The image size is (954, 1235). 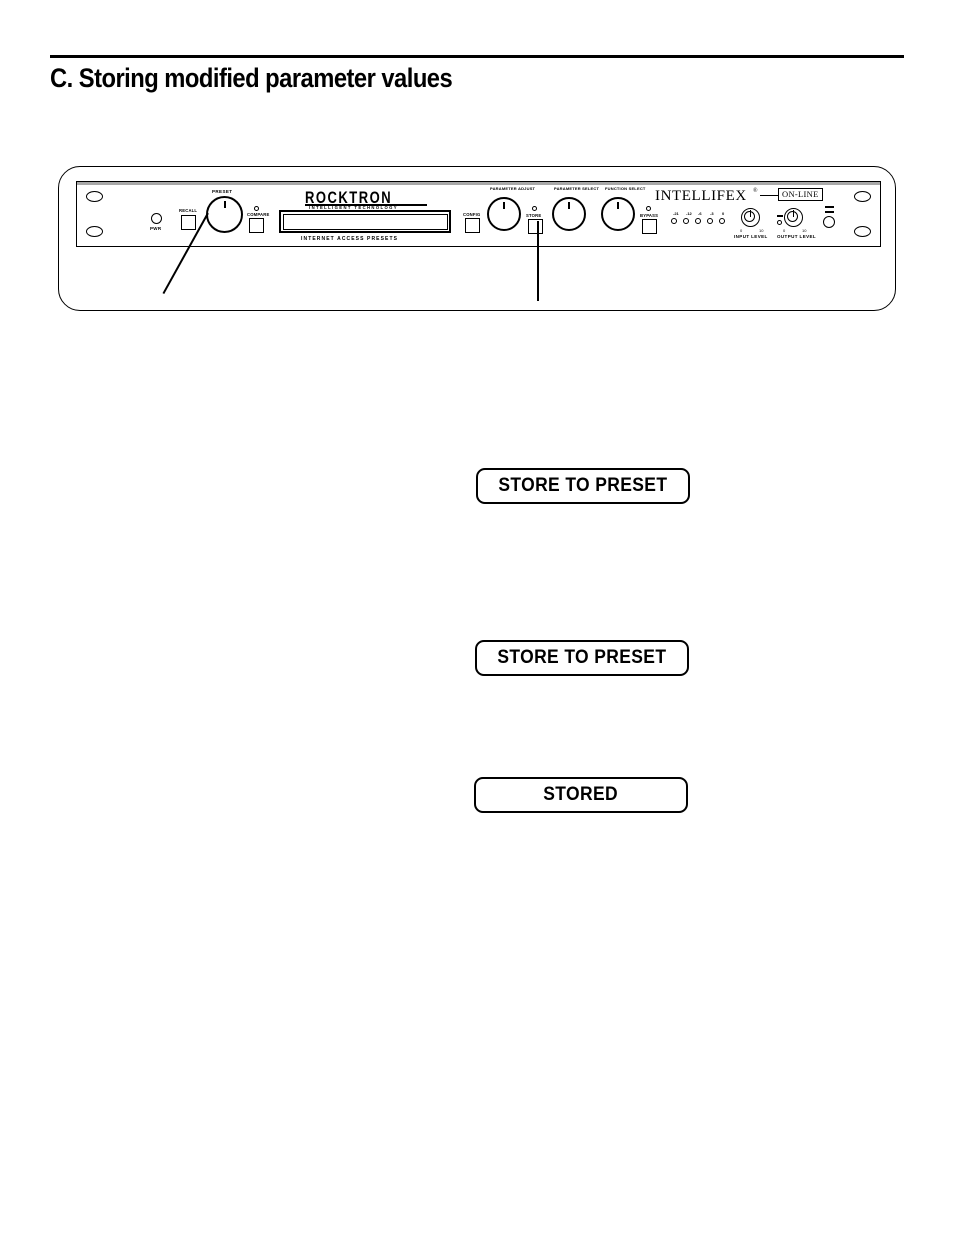 I want to click on lcd-display-inner, so click(x=365, y=221).